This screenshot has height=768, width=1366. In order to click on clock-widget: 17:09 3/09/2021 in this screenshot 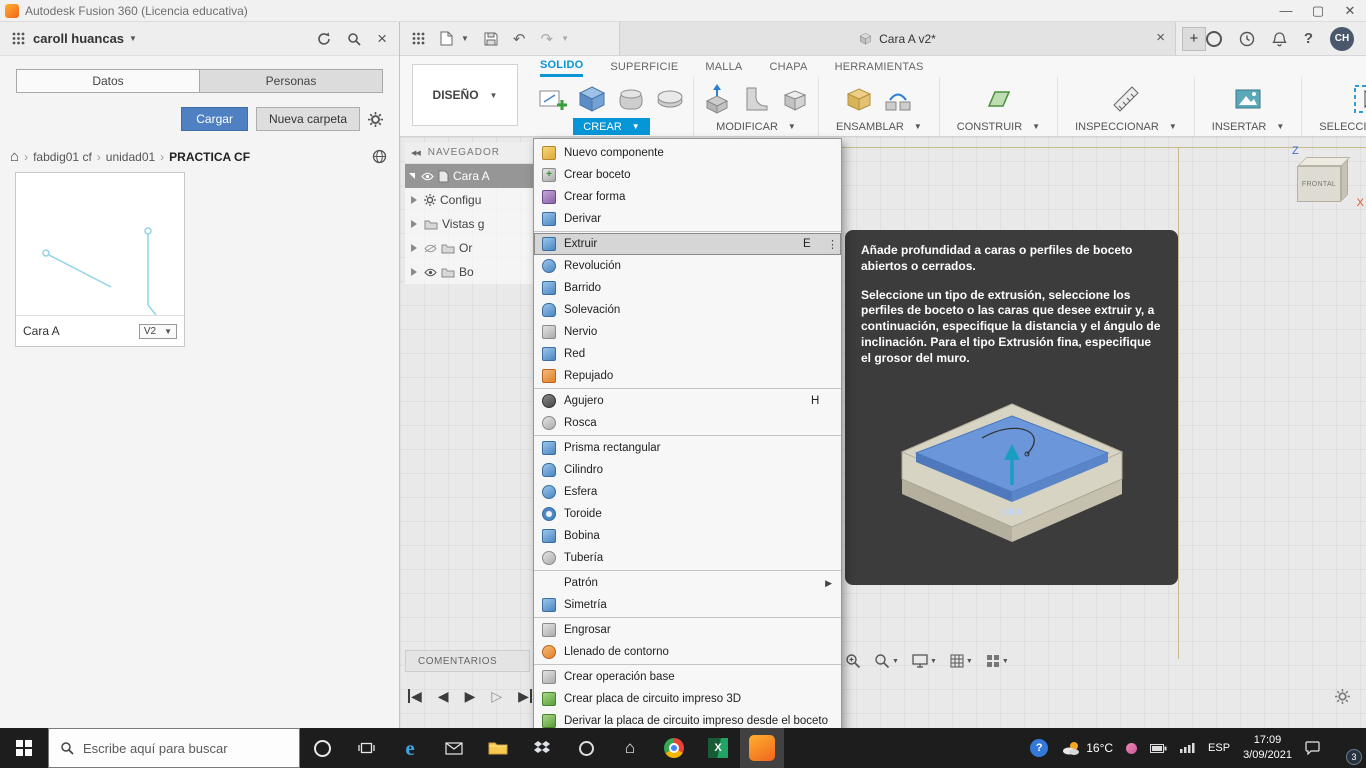, I will do `click(1267, 748)`.